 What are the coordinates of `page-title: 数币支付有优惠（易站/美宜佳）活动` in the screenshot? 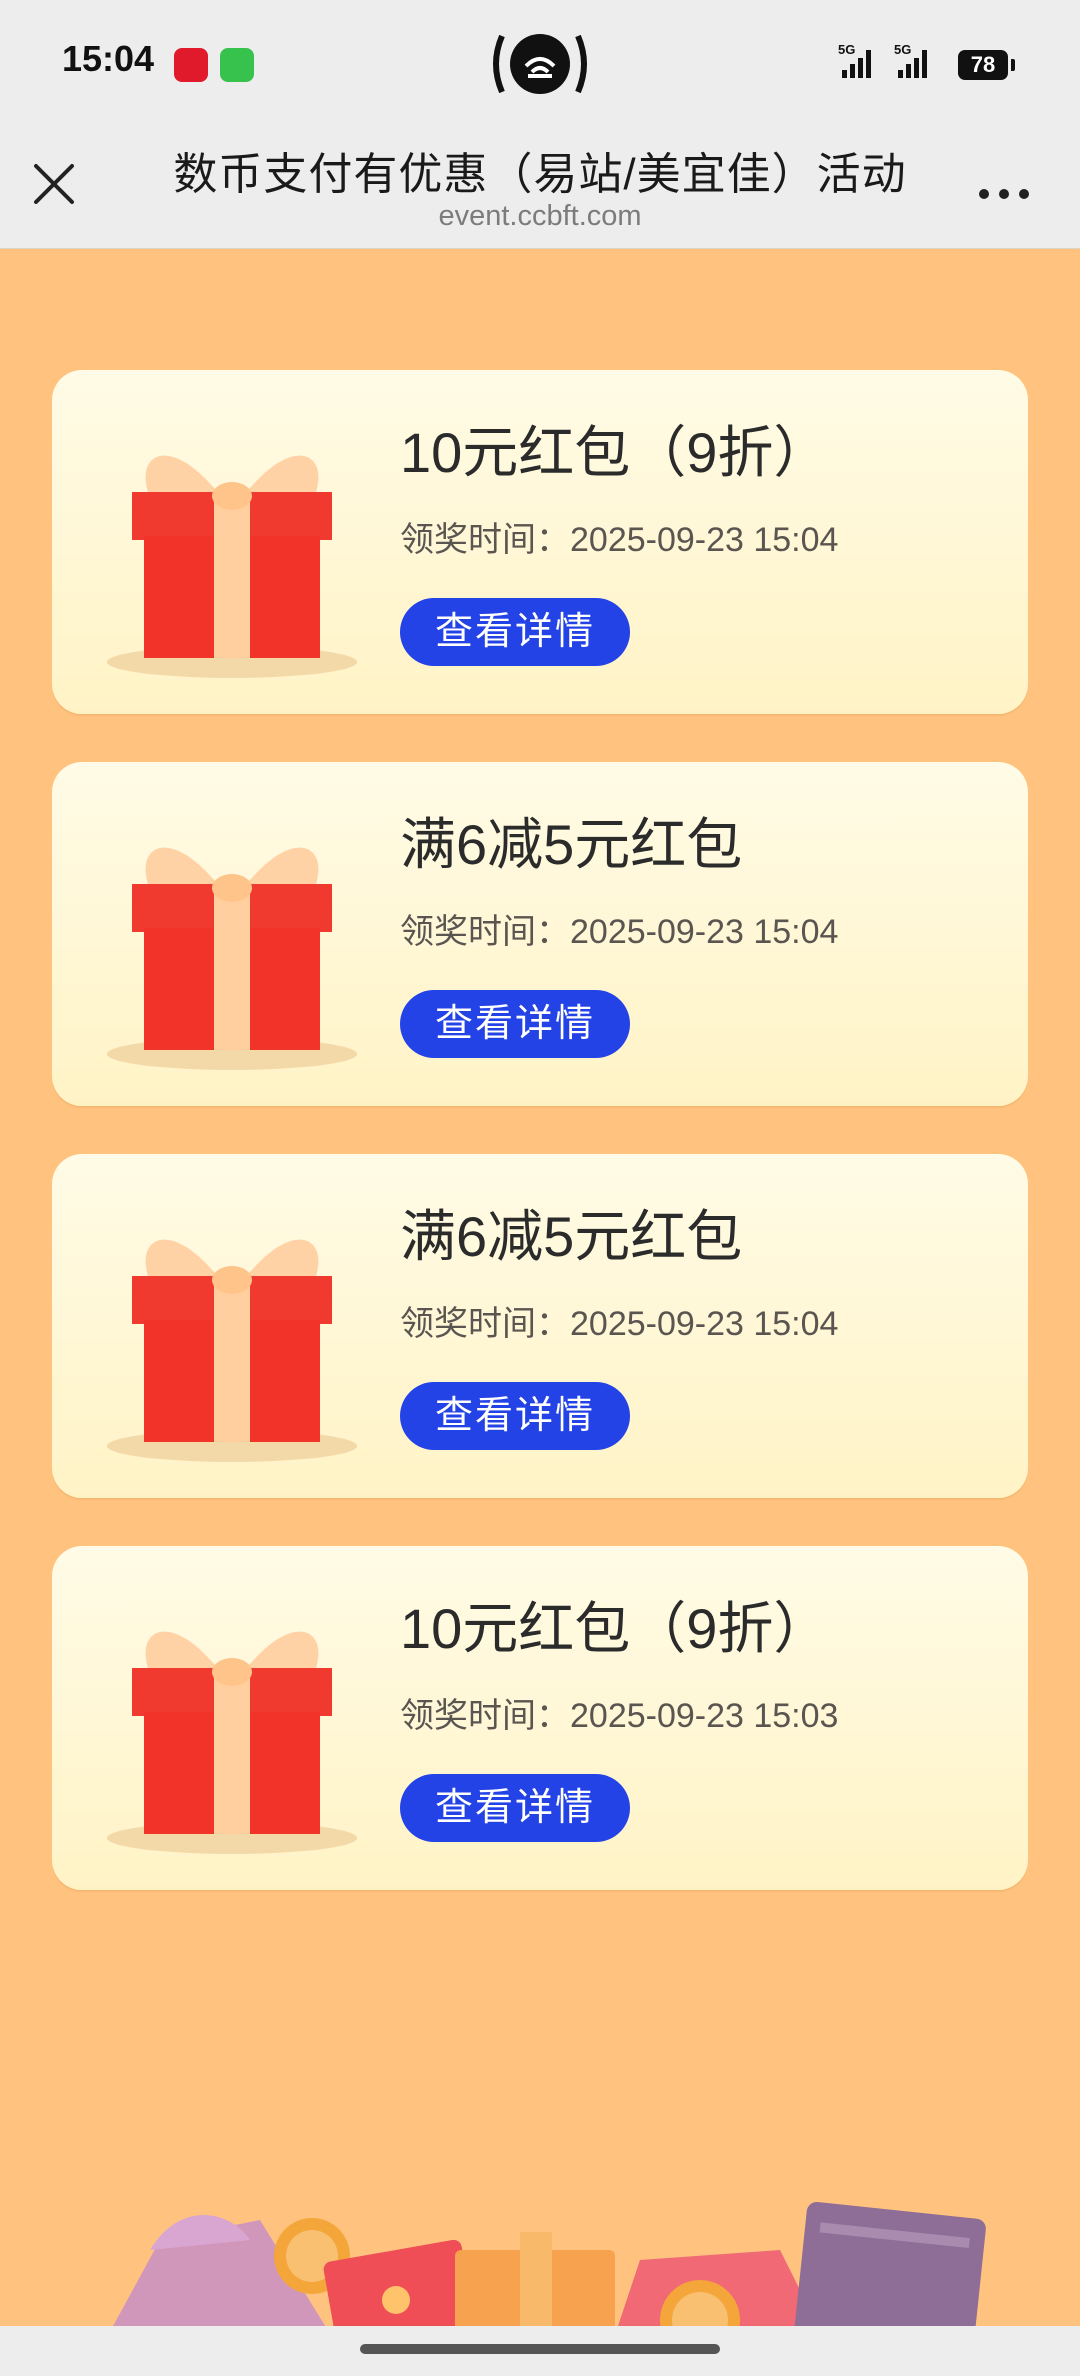 It's located at (540, 174).